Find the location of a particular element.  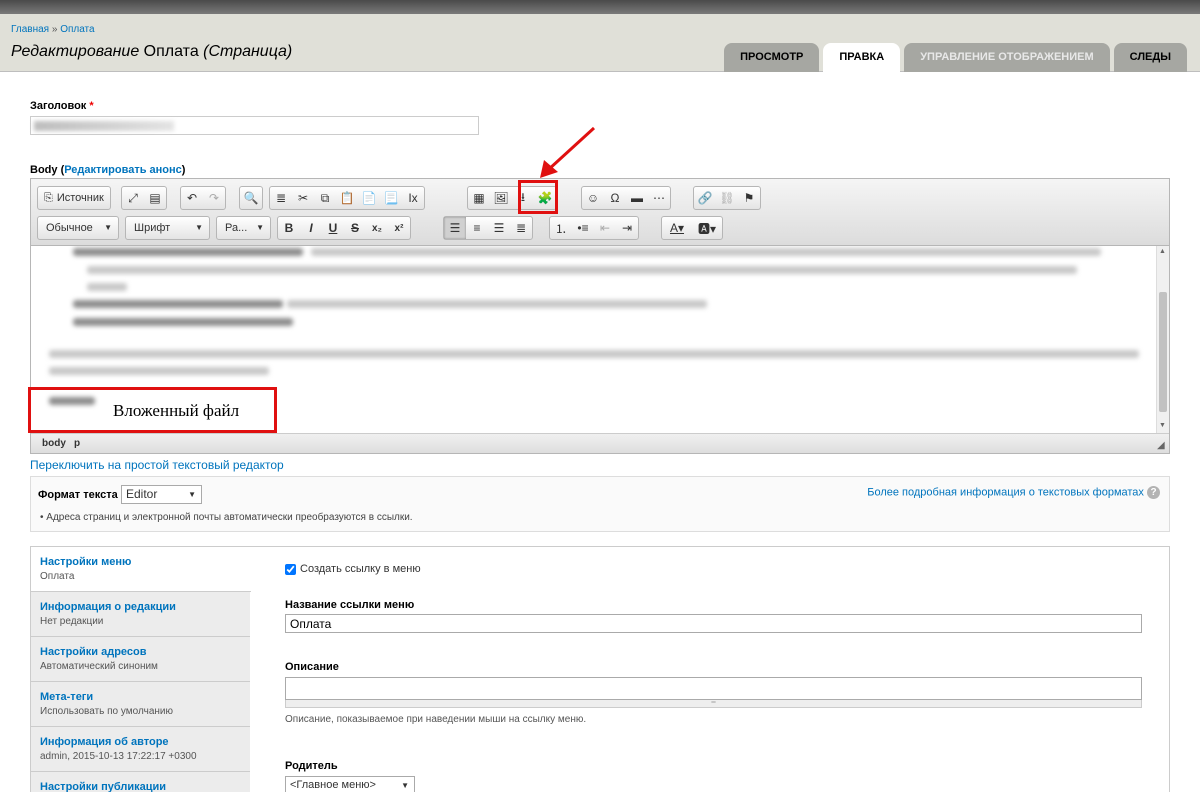

tab-view: ПРОСМОТР is located at coordinates (772, 57).